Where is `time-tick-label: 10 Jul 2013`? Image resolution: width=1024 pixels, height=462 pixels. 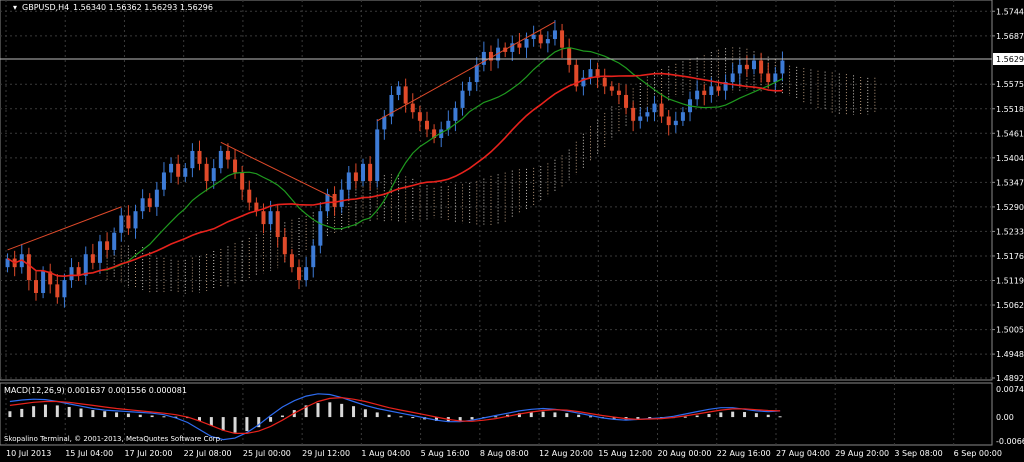
time-tick-label: 10 Jul 2013 is located at coordinates (28, 453).